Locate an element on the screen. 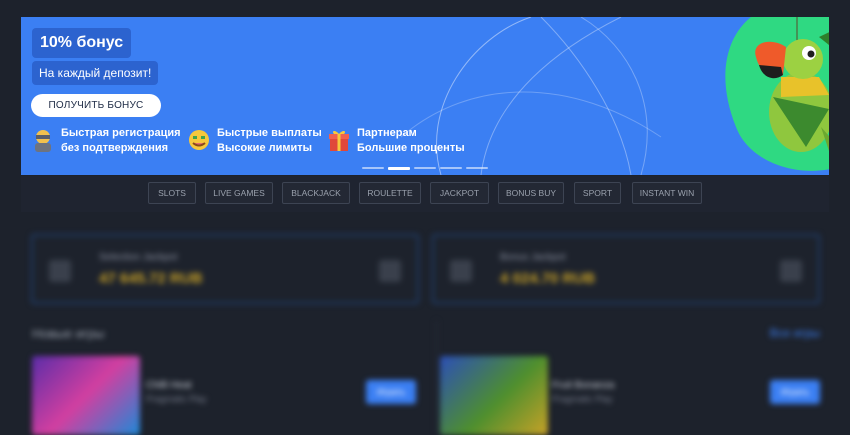 This screenshot has height=435, width=850. feature-fast-registration: Быстрая регистрация без подтверждения is located at coordinates (106, 141).